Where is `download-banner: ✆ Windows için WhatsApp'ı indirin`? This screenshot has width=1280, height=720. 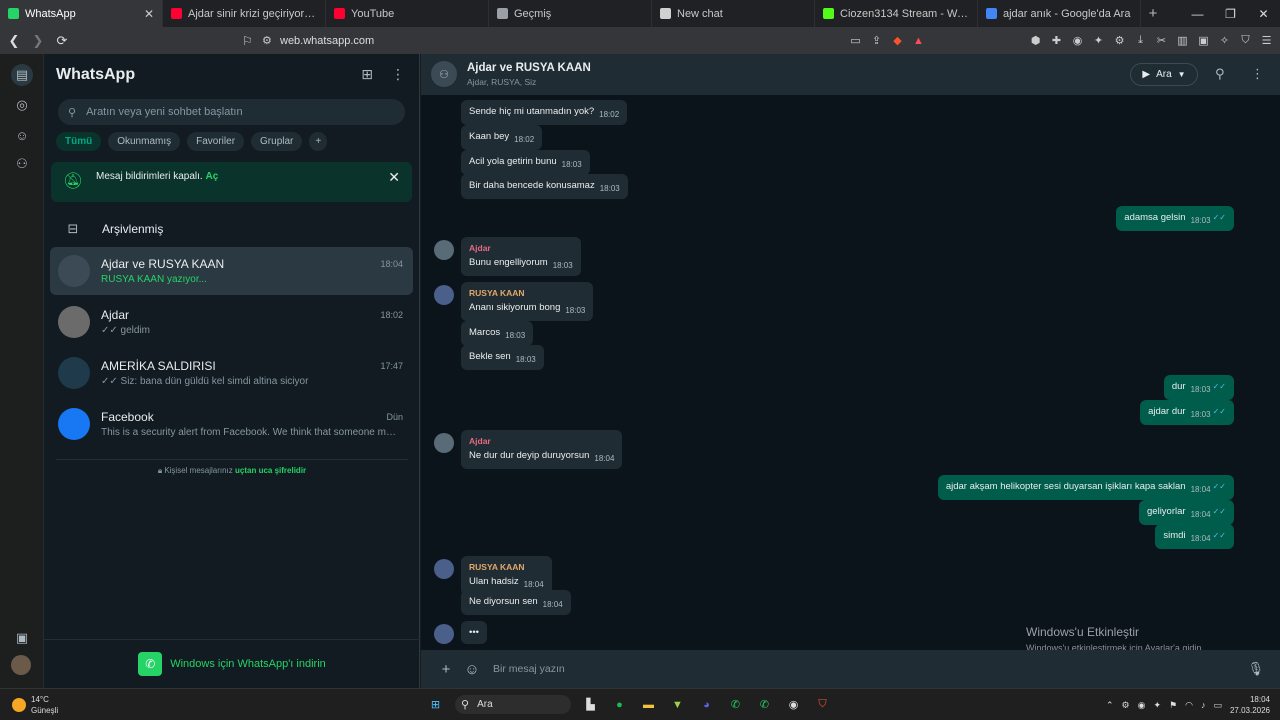 download-banner: ✆ Windows için WhatsApp'ı indirin is located at coordinates (232, 663).